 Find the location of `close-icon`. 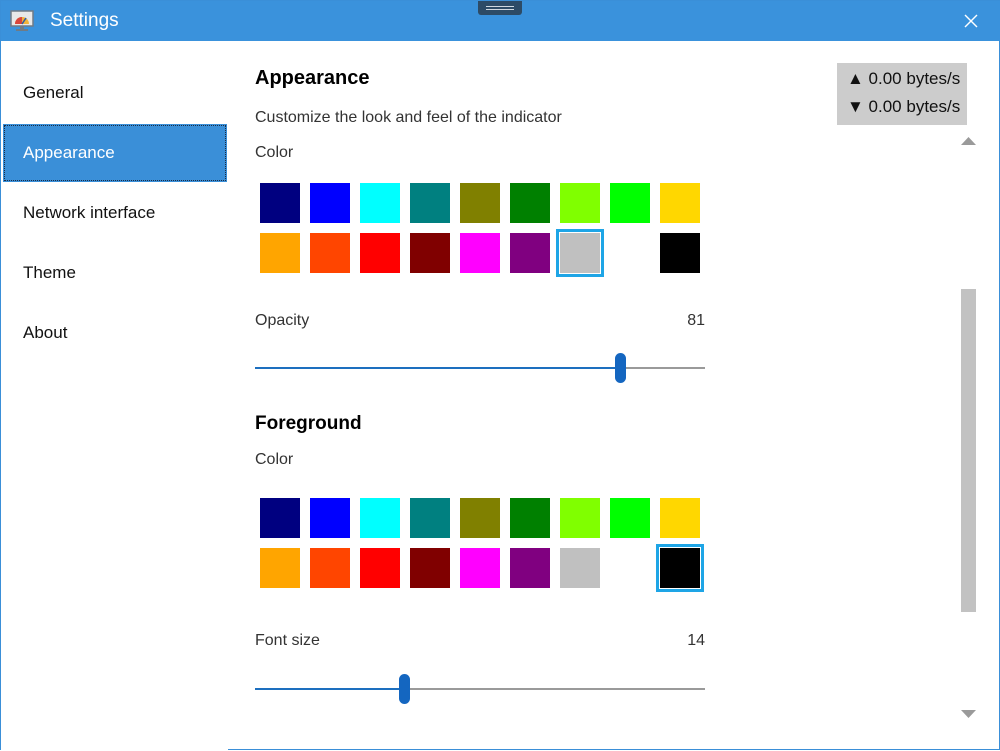

close-icon is located at coordinates (971, 21).